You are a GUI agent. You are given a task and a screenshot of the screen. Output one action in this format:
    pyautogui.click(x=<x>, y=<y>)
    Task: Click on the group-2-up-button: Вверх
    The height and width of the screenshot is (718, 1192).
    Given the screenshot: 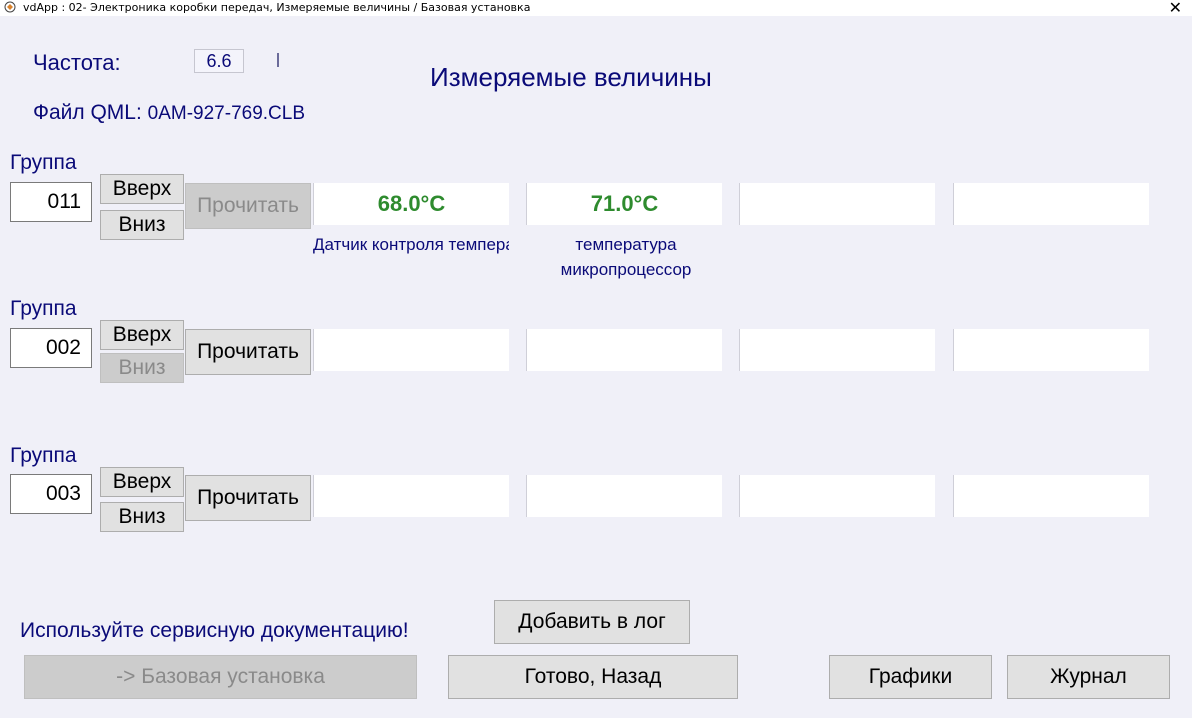 What is the action you would take?
    pyautogui.click(x=142, y=335)
    